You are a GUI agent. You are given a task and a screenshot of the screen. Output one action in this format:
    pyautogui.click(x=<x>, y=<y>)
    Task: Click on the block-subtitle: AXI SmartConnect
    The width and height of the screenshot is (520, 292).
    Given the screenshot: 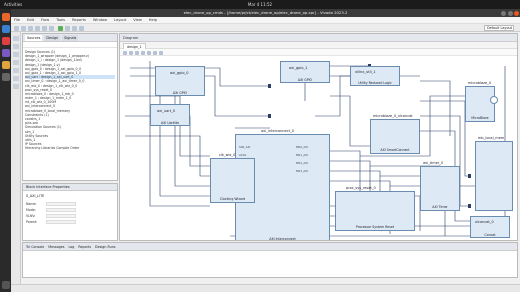 What is the action you would take?
    pyautogui.click(x=395, y=150)
    